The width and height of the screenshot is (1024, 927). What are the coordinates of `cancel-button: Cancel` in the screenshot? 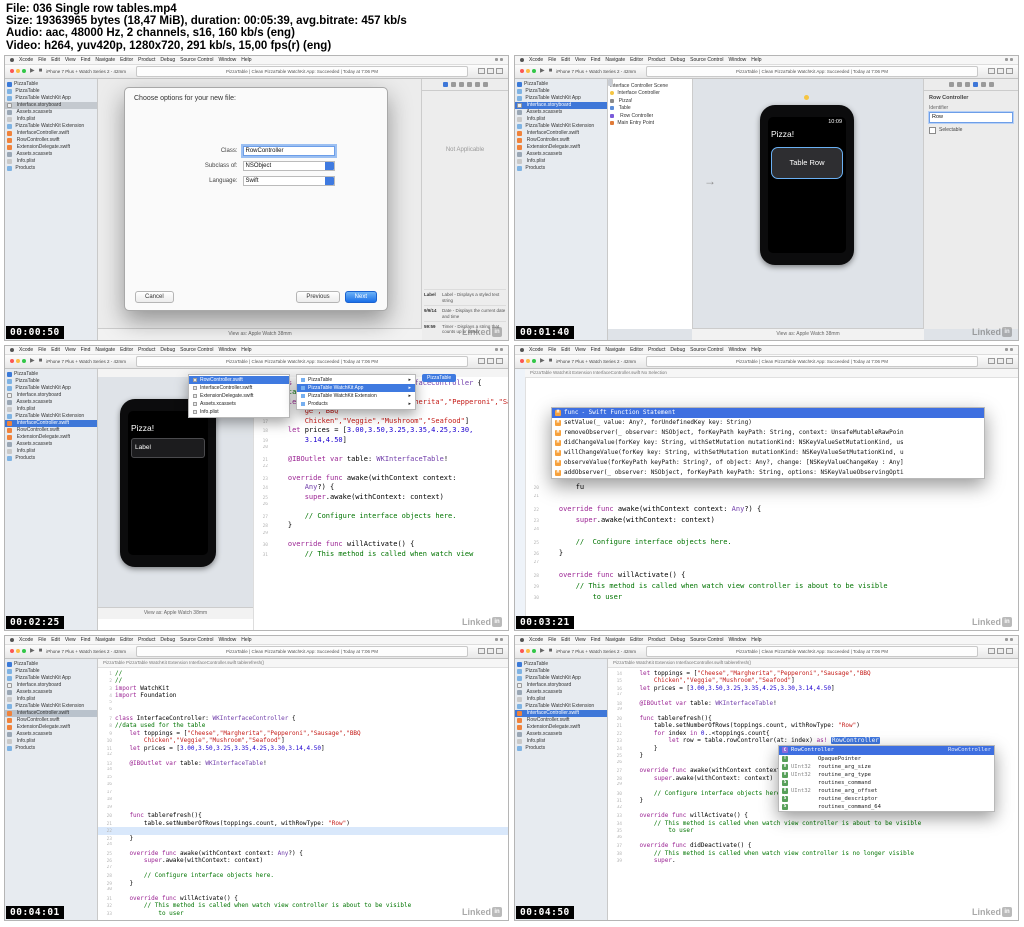 It's located at (154, 296).